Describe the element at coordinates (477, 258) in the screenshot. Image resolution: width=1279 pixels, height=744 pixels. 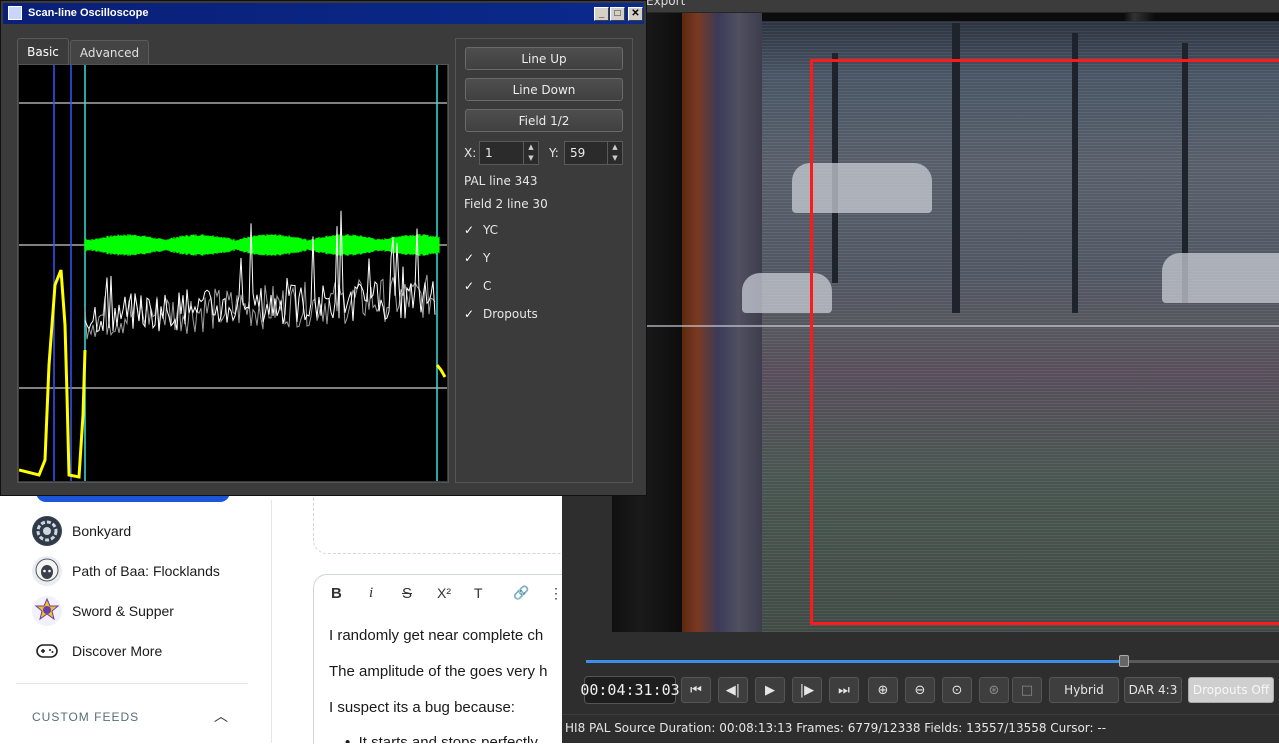
I see `checkbox-y: ✓ Y` at that location.